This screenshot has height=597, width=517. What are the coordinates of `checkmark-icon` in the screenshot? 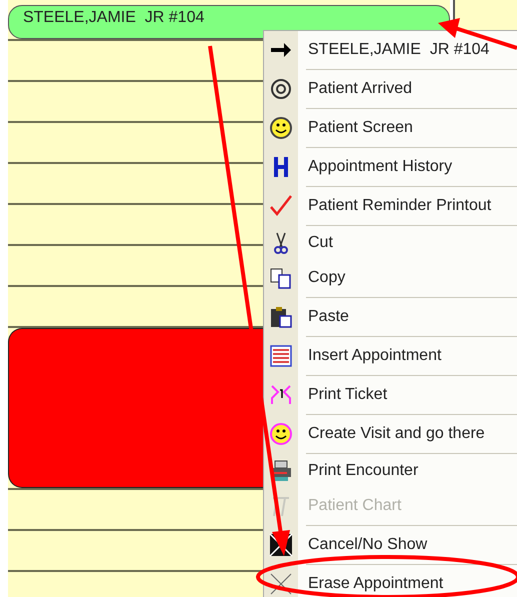 It's located at (281, 206).